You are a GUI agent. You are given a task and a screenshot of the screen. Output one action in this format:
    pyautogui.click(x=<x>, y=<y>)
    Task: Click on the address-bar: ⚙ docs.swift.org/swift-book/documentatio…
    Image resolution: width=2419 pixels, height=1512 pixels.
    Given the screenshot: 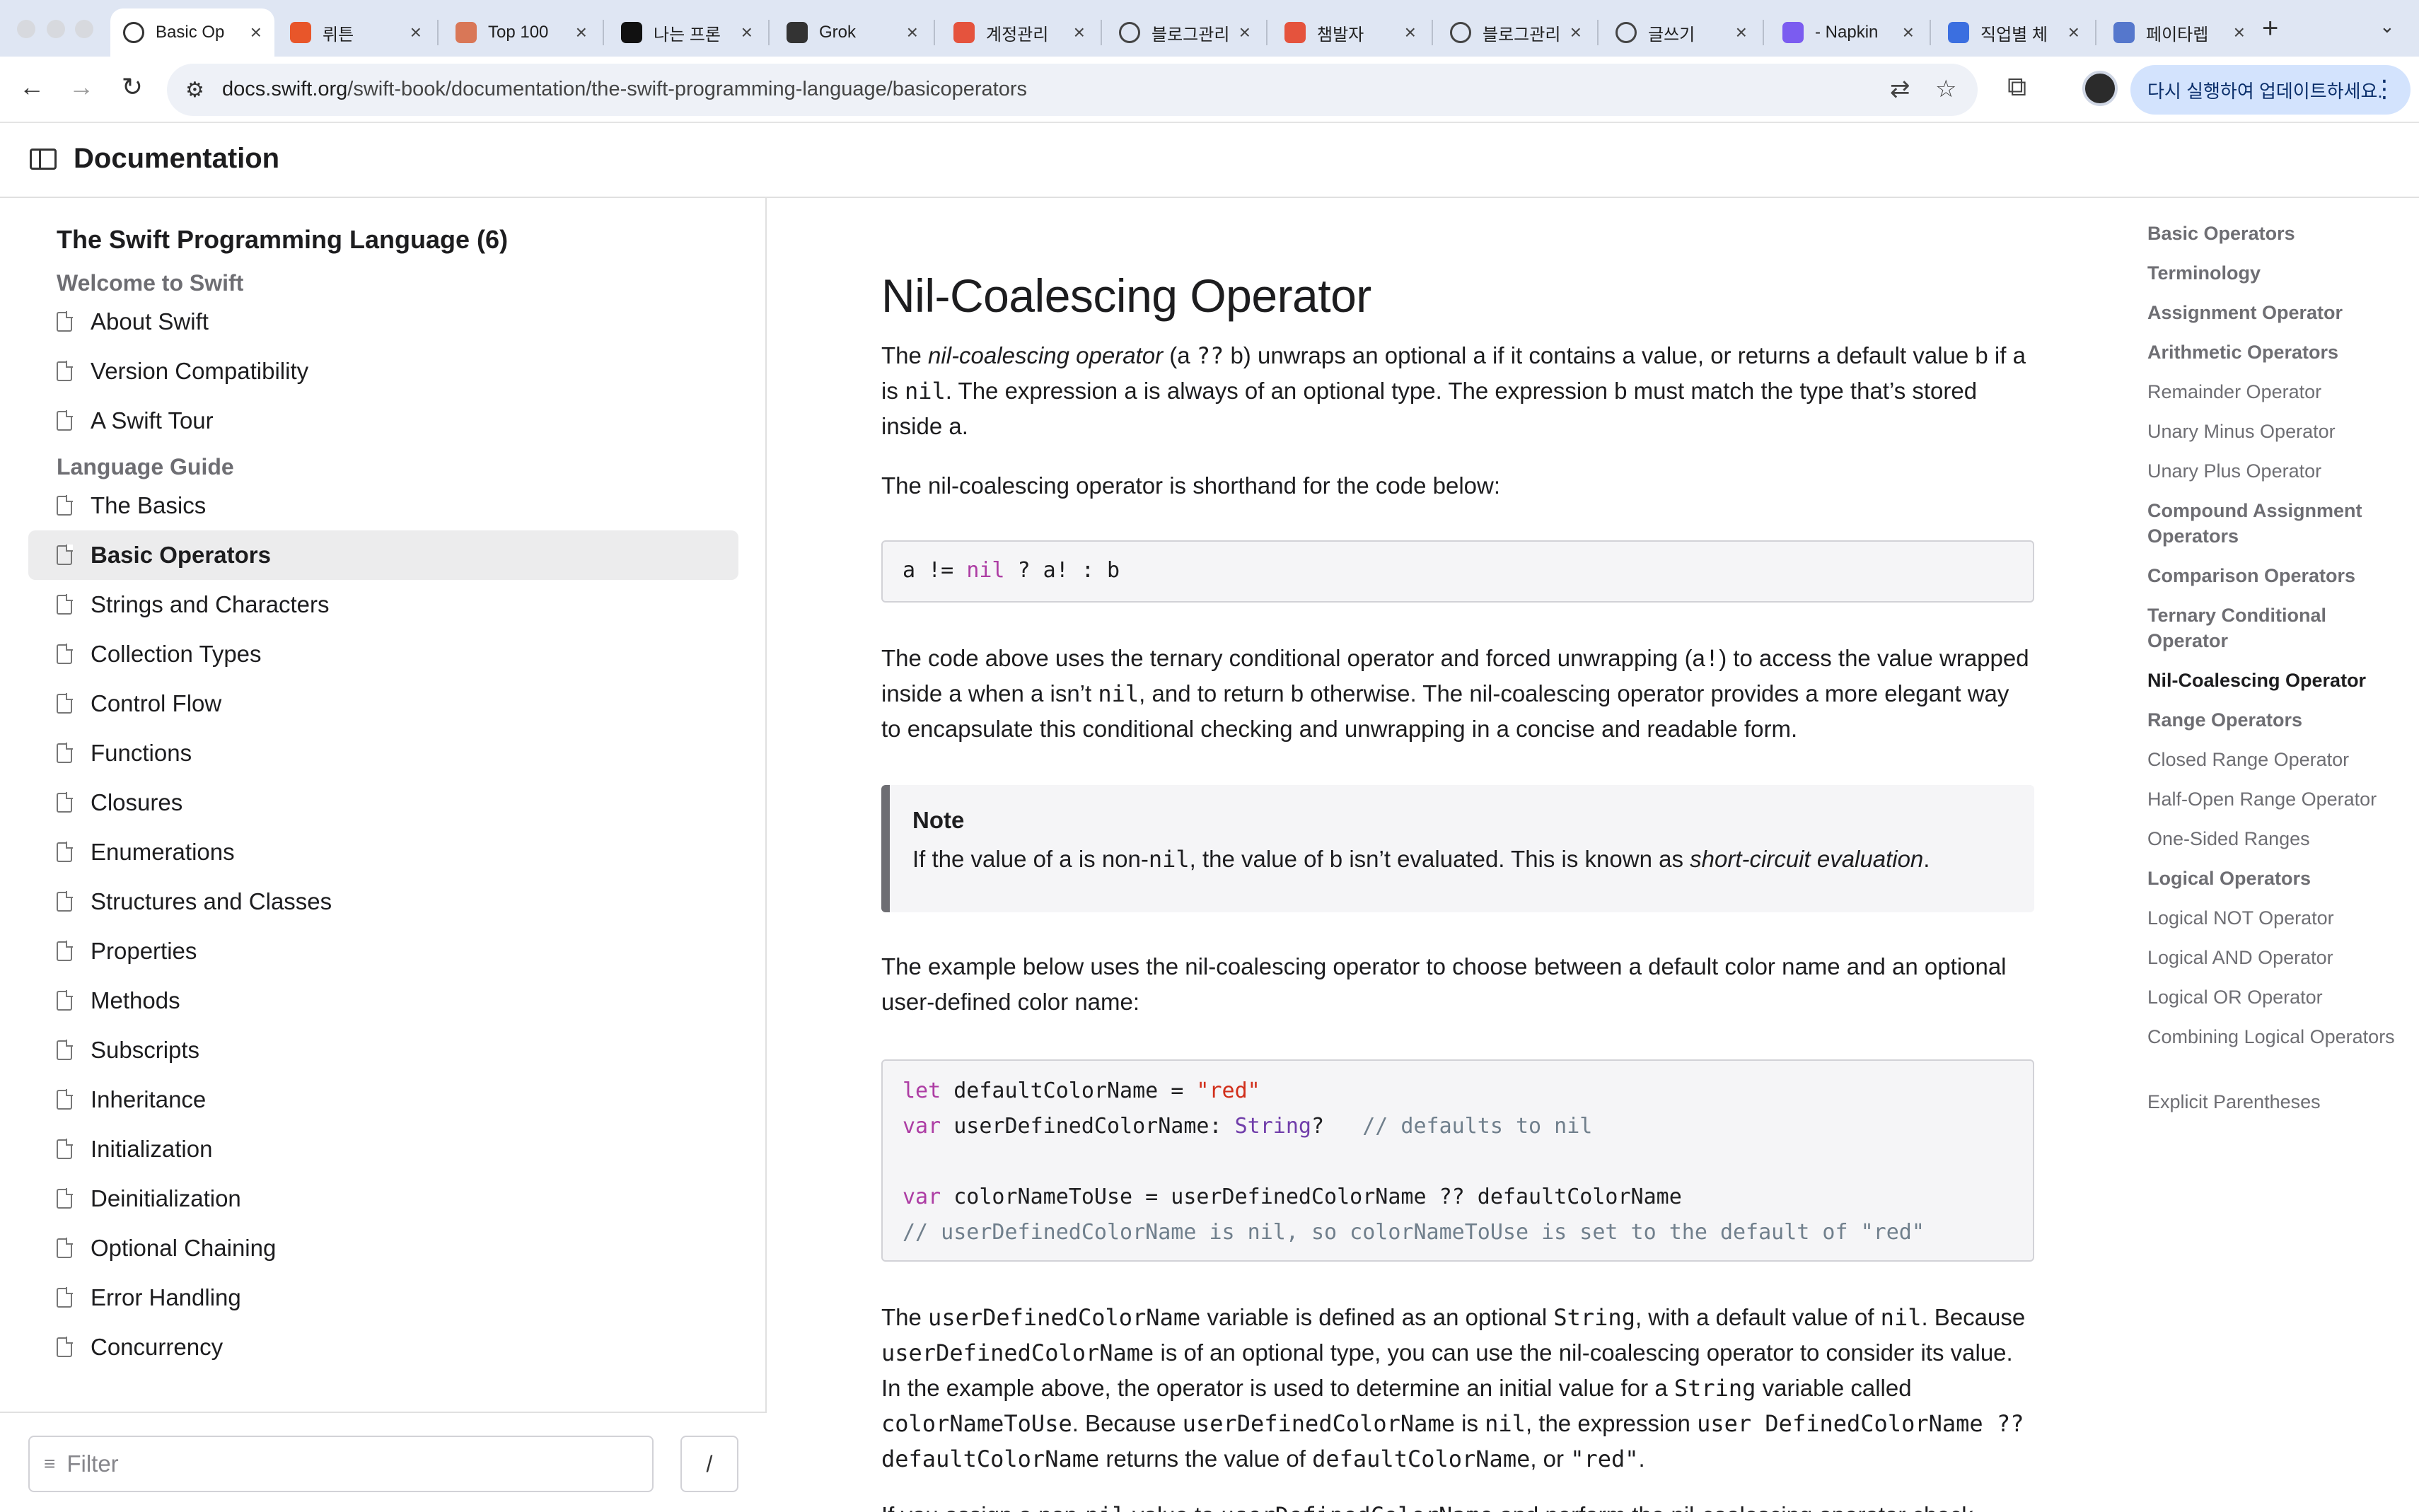 What is the action you would take?
    pyautogui.click(x=1072, y=90)
    